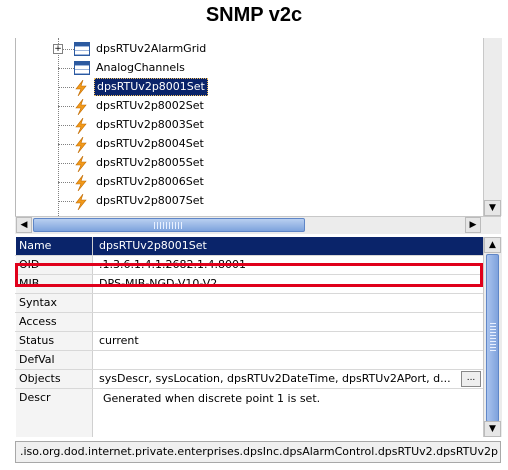 The width and height of the screenshot is (508, 470). I want to click on tree-horizontal-scrollbar: ◀ ▶, so click(258, 225).